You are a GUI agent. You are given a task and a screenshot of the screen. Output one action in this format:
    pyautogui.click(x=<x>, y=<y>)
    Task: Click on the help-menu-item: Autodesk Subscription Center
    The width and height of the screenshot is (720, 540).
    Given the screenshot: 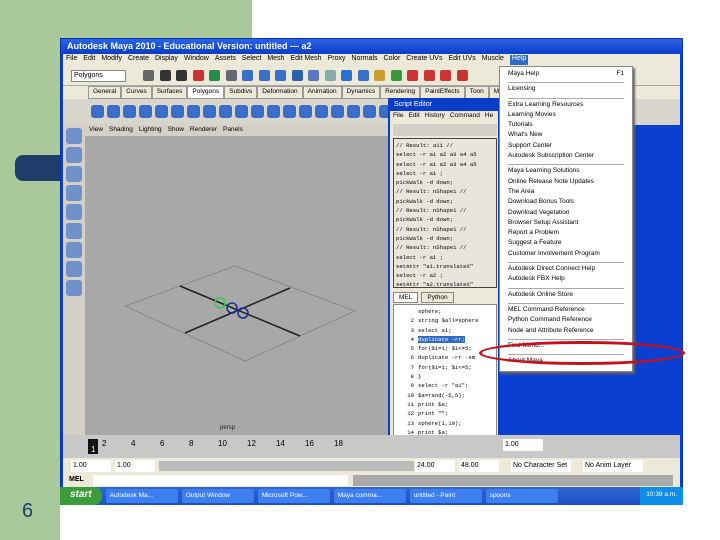 What is the action you would take?
    pyautogui.click(x=566, y=157)
    